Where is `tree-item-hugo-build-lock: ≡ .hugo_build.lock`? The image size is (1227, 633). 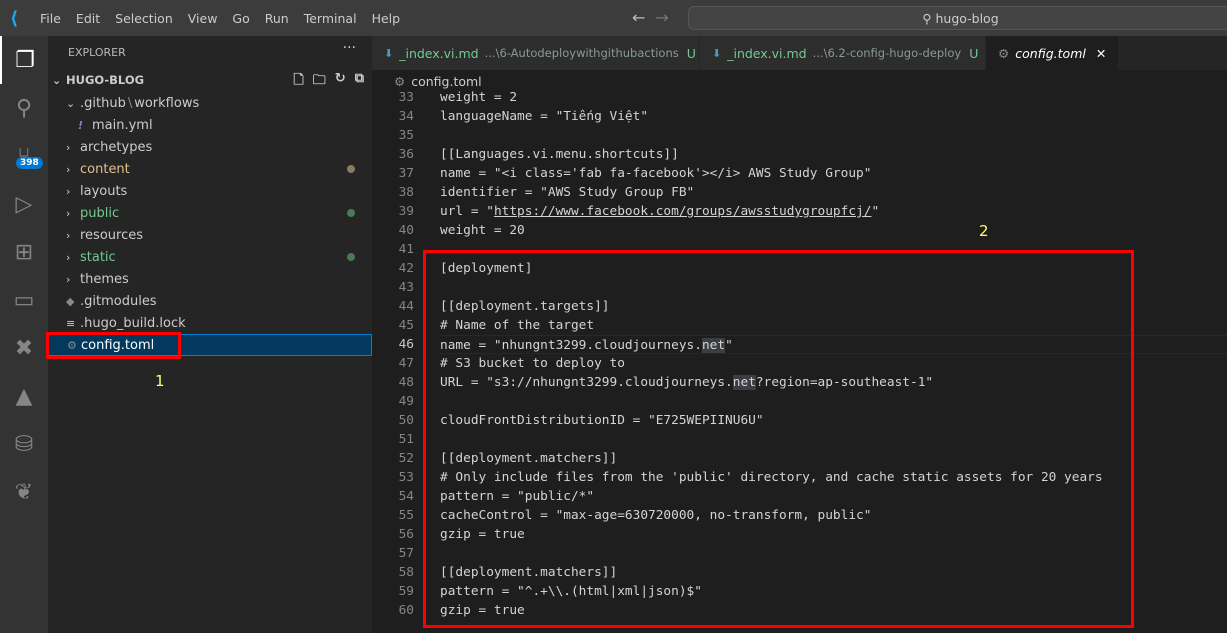 tree-item-hugo-build-lock: ≡ .hugo_build.lock is located at coordinates (210, 323).